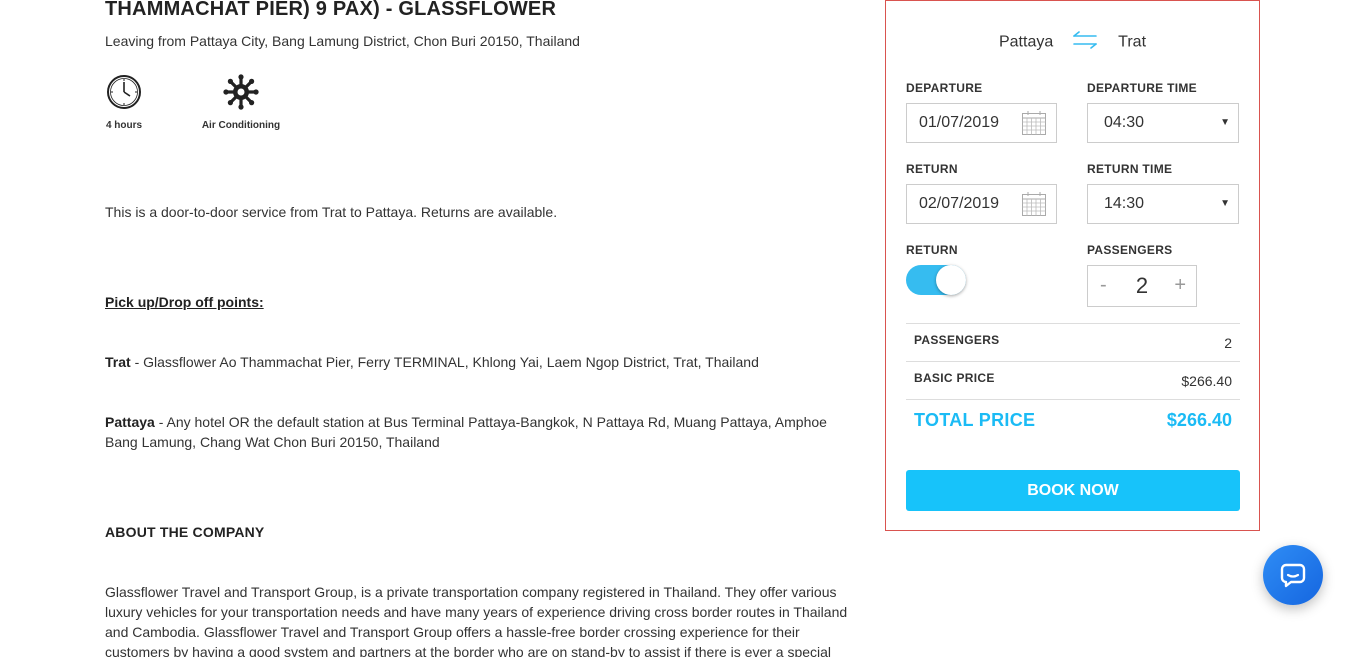  Describe the element at coordinates (1142, 88) in the screenshot. I see `departure-time-label: DEPARTURE TIME` at that location.